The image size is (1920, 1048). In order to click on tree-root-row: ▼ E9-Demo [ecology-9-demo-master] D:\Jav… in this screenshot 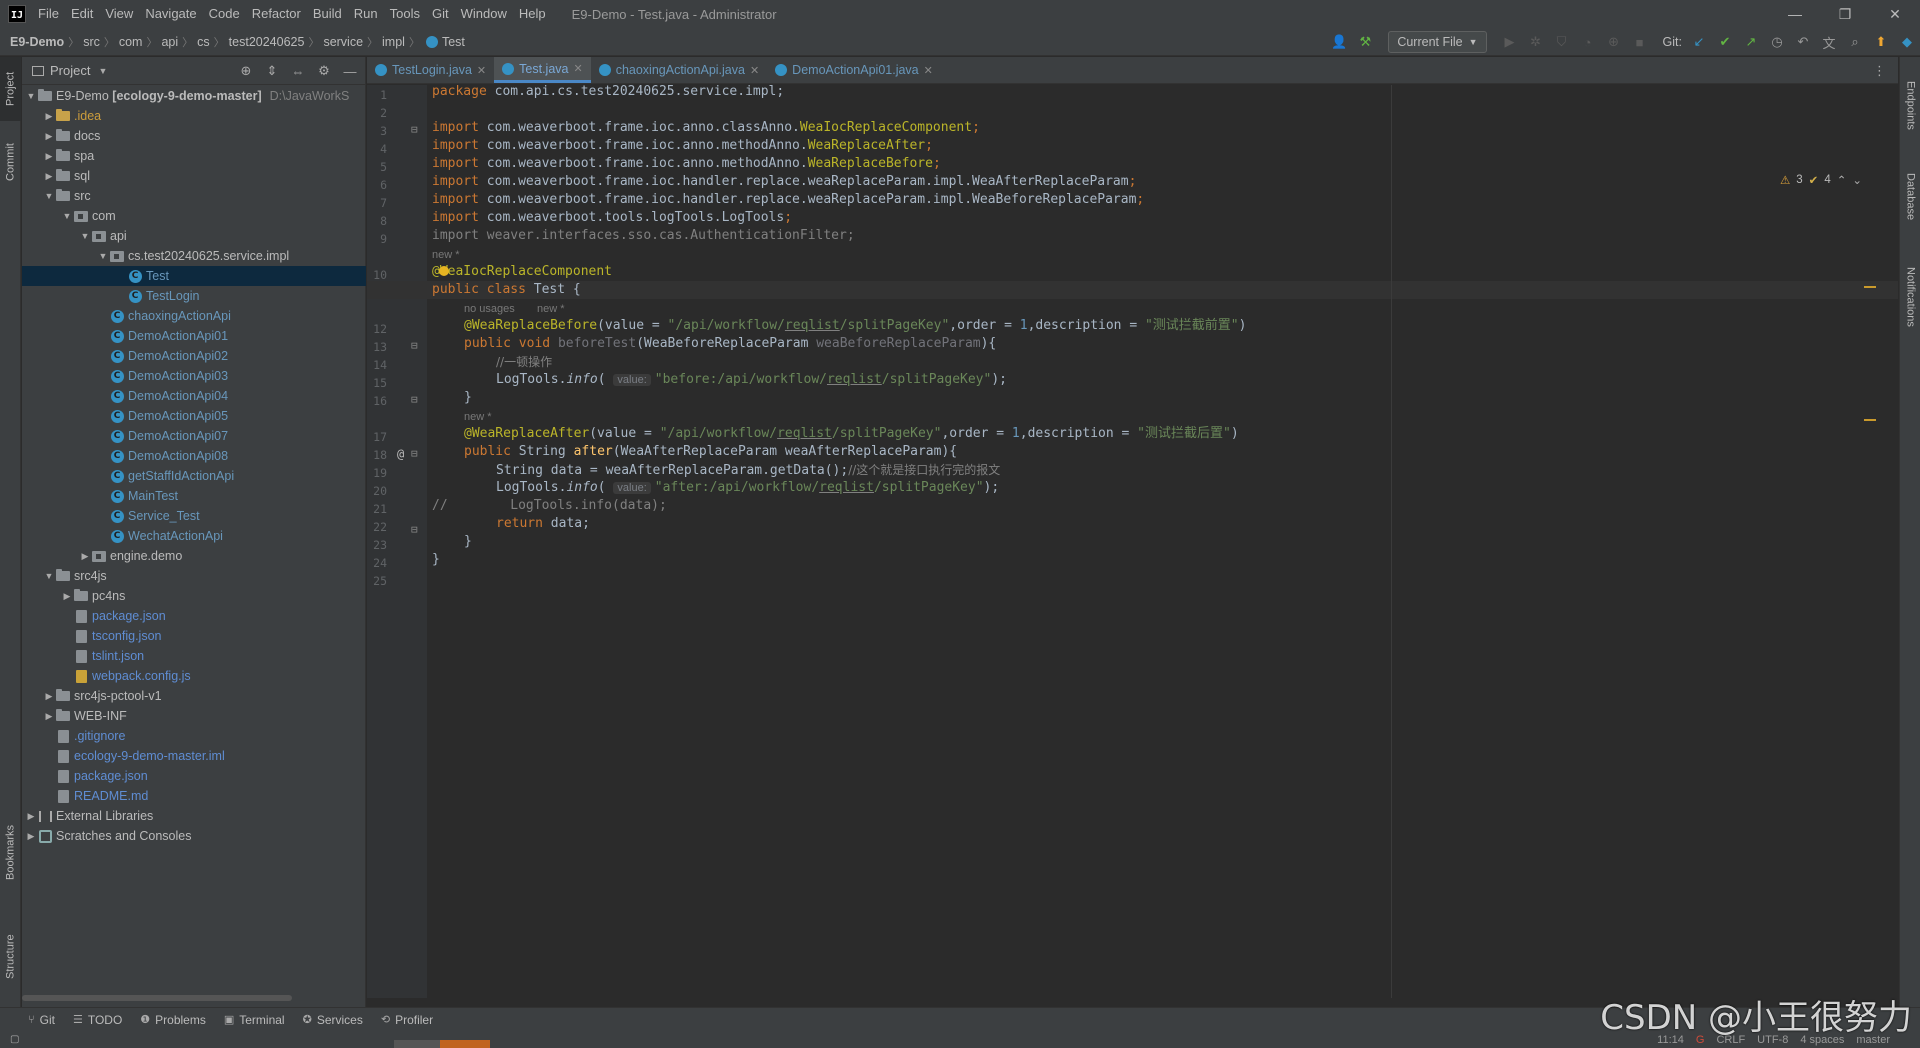, I will do `click(194, 96)`.